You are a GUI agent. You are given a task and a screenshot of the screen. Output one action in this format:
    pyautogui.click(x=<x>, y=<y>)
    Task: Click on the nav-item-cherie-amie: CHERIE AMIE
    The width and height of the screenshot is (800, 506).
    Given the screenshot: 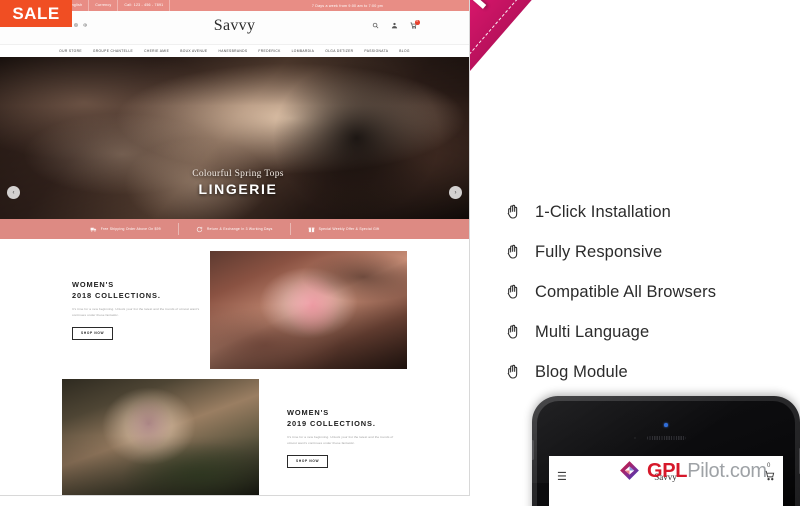 What is the action you would take?
    pyautogui.click(x=156, y=51)
    